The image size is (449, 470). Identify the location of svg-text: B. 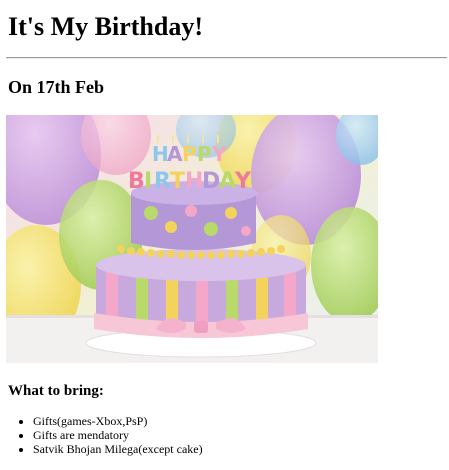
(136, 181).